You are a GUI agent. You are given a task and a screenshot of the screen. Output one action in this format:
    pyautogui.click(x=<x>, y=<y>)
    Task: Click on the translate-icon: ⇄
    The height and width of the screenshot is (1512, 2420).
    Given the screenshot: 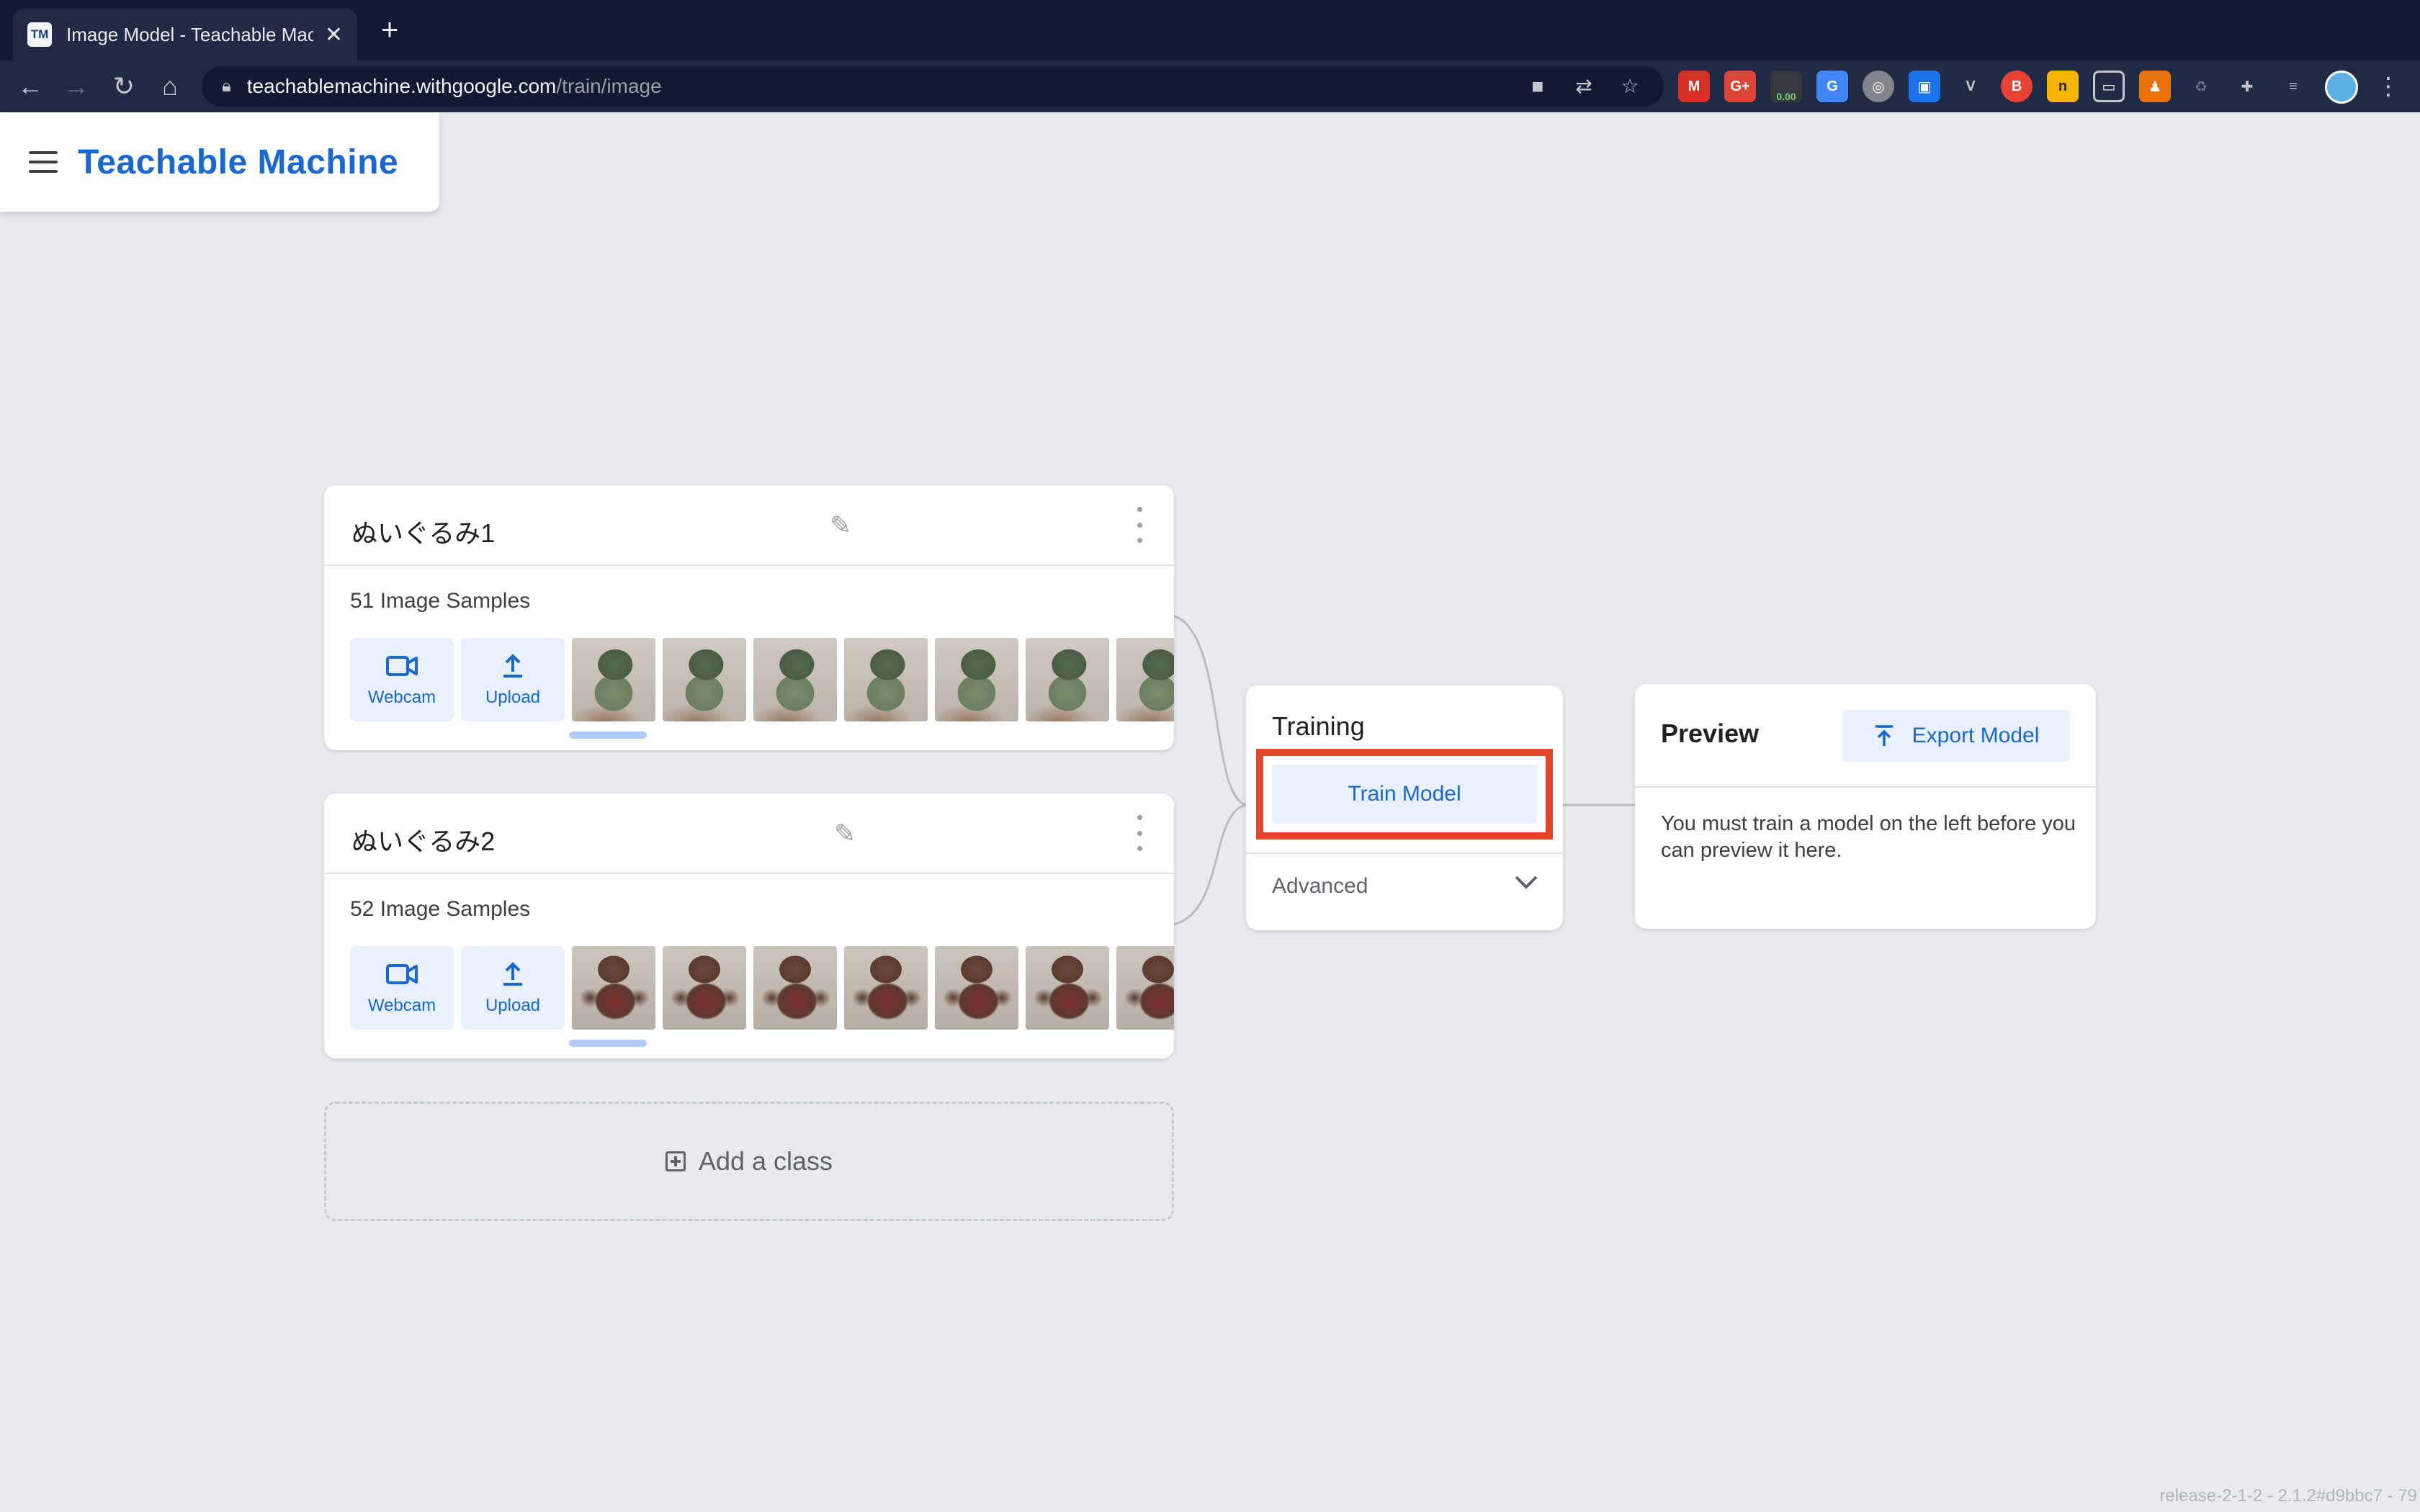 What is the action you would take?
    pyautogui.click(x=1584, y=86)
    